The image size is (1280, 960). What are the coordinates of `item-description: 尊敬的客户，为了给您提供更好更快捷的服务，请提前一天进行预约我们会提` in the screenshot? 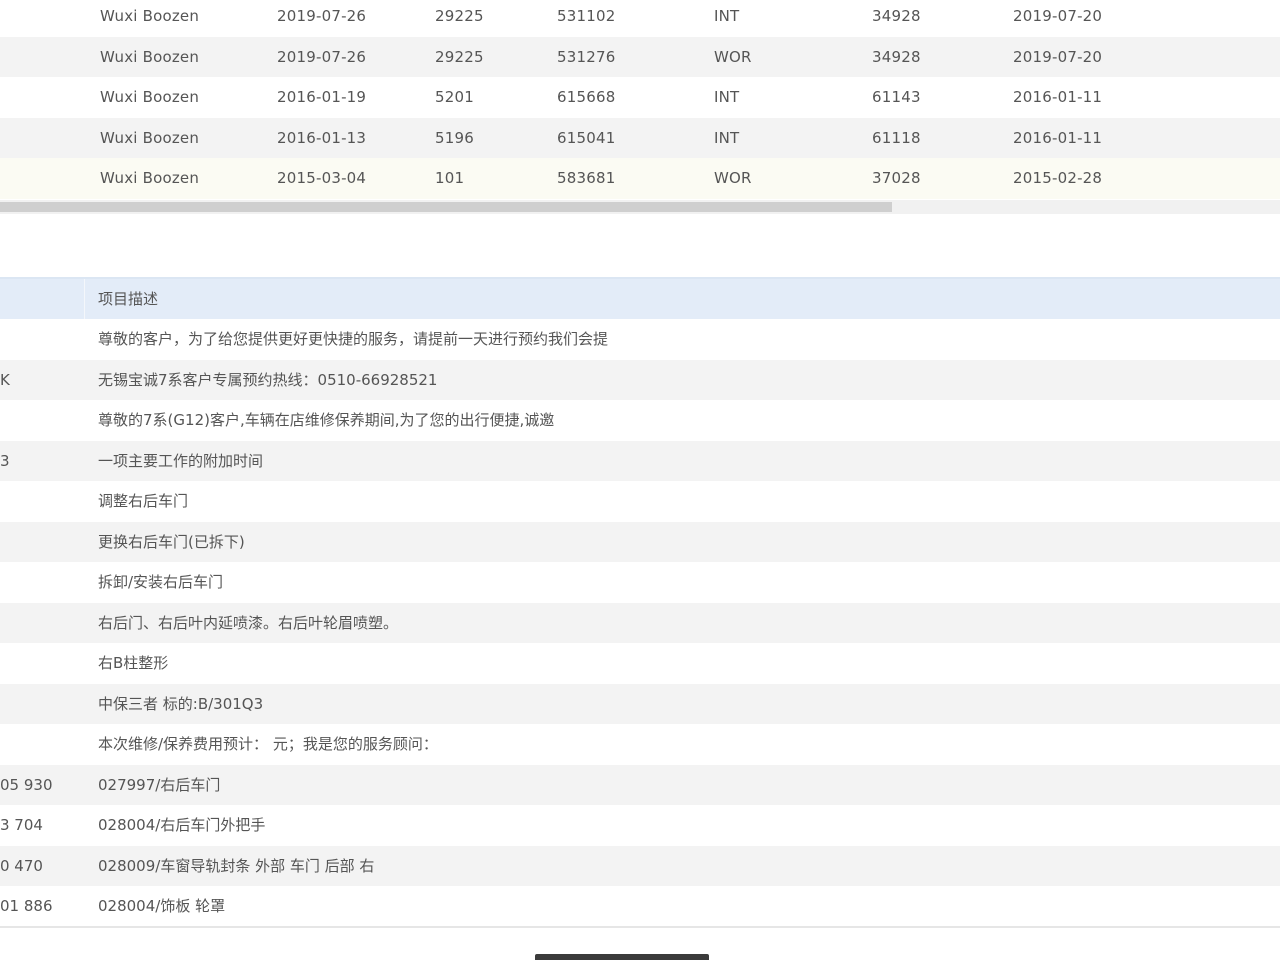 It's located at (353, 339).